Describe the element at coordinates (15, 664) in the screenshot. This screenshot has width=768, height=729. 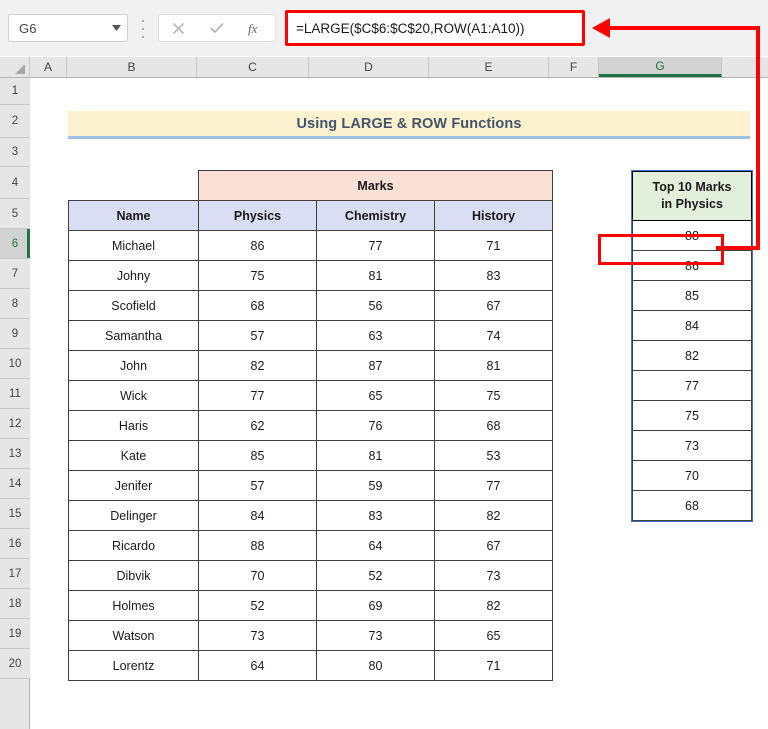
I see `row-header-20: 20` at that location.